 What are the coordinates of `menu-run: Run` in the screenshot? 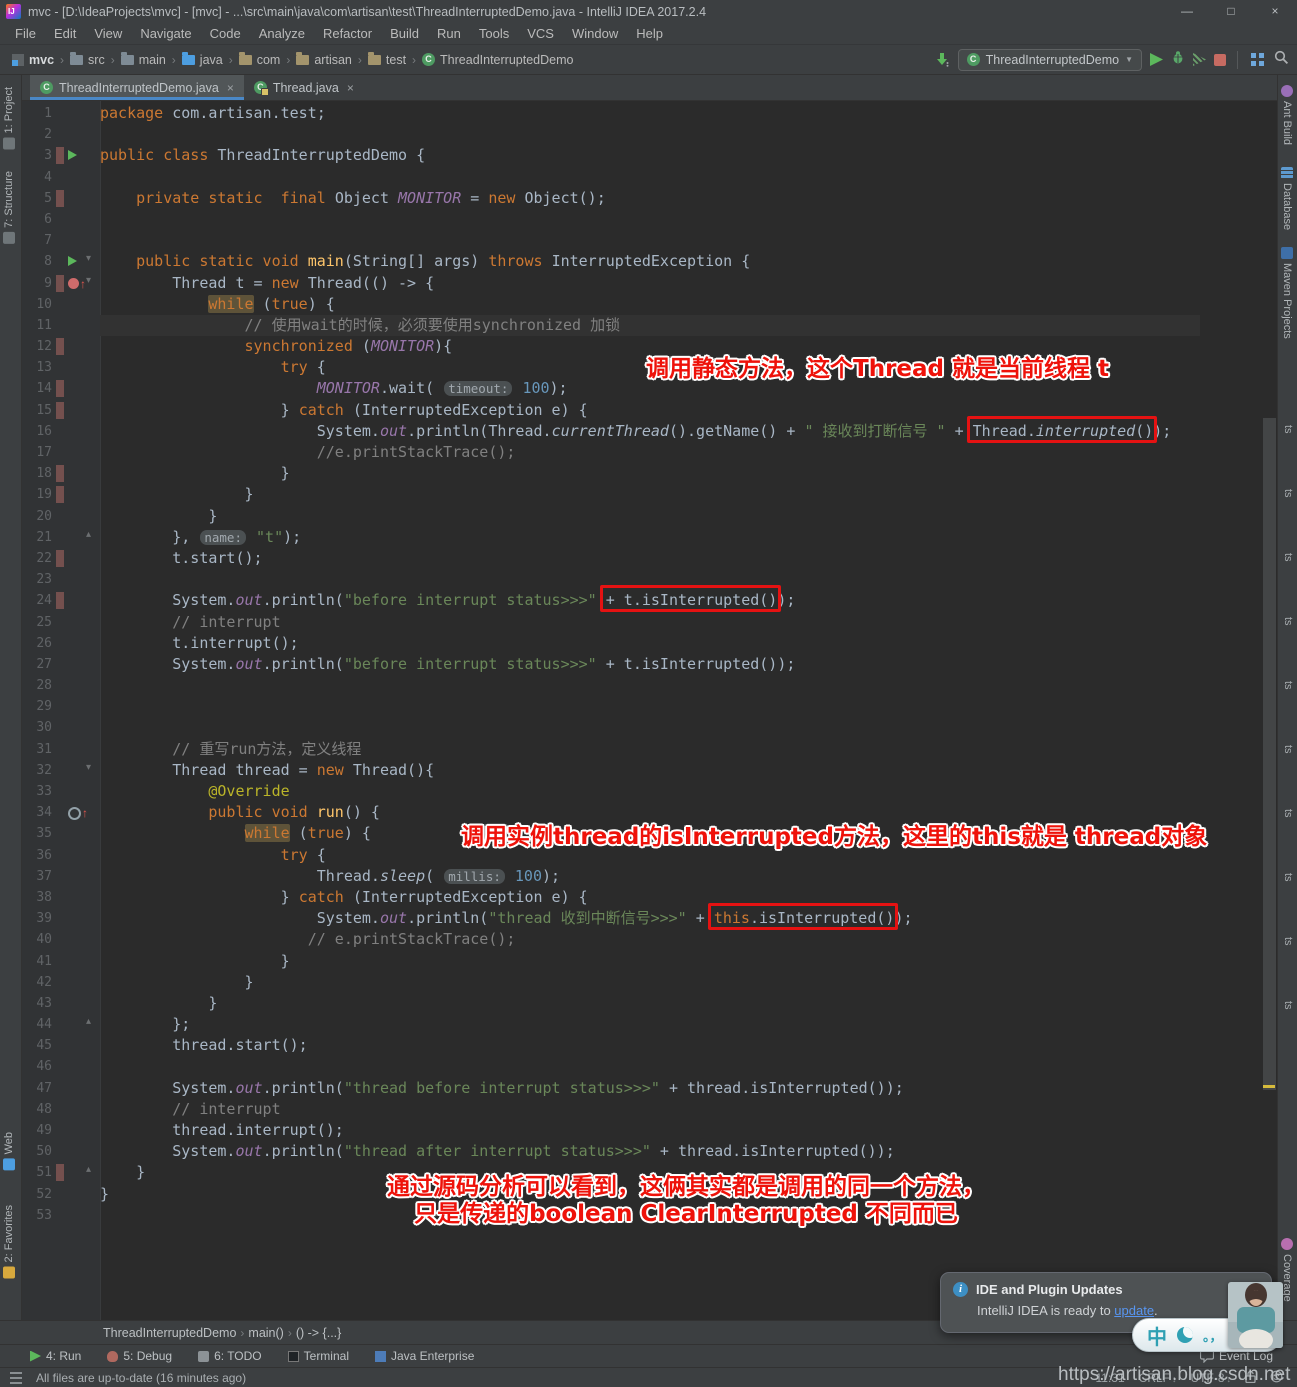 It's located at (449, 33).